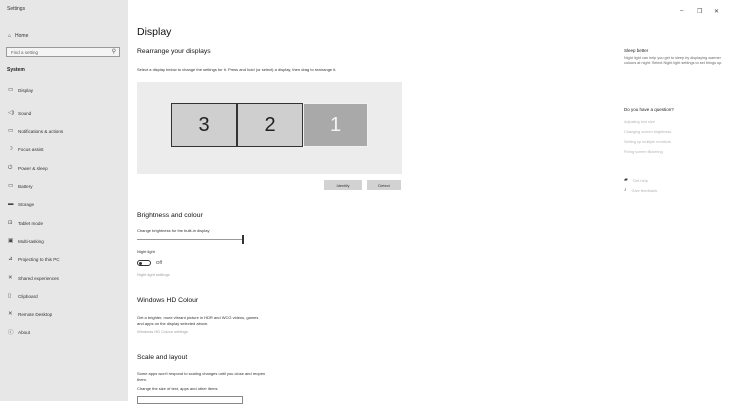 This screenshot has height=404, width=735. I want to click on hdr-heading: Windows HD Colour, so click(168, 300).